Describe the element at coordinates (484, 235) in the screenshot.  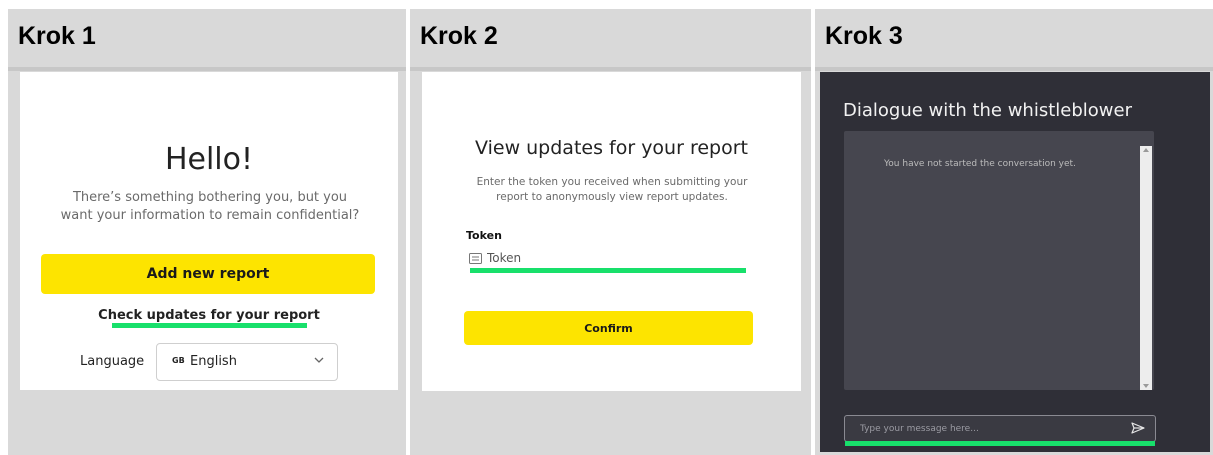
I see `token-label: Token` at that location.